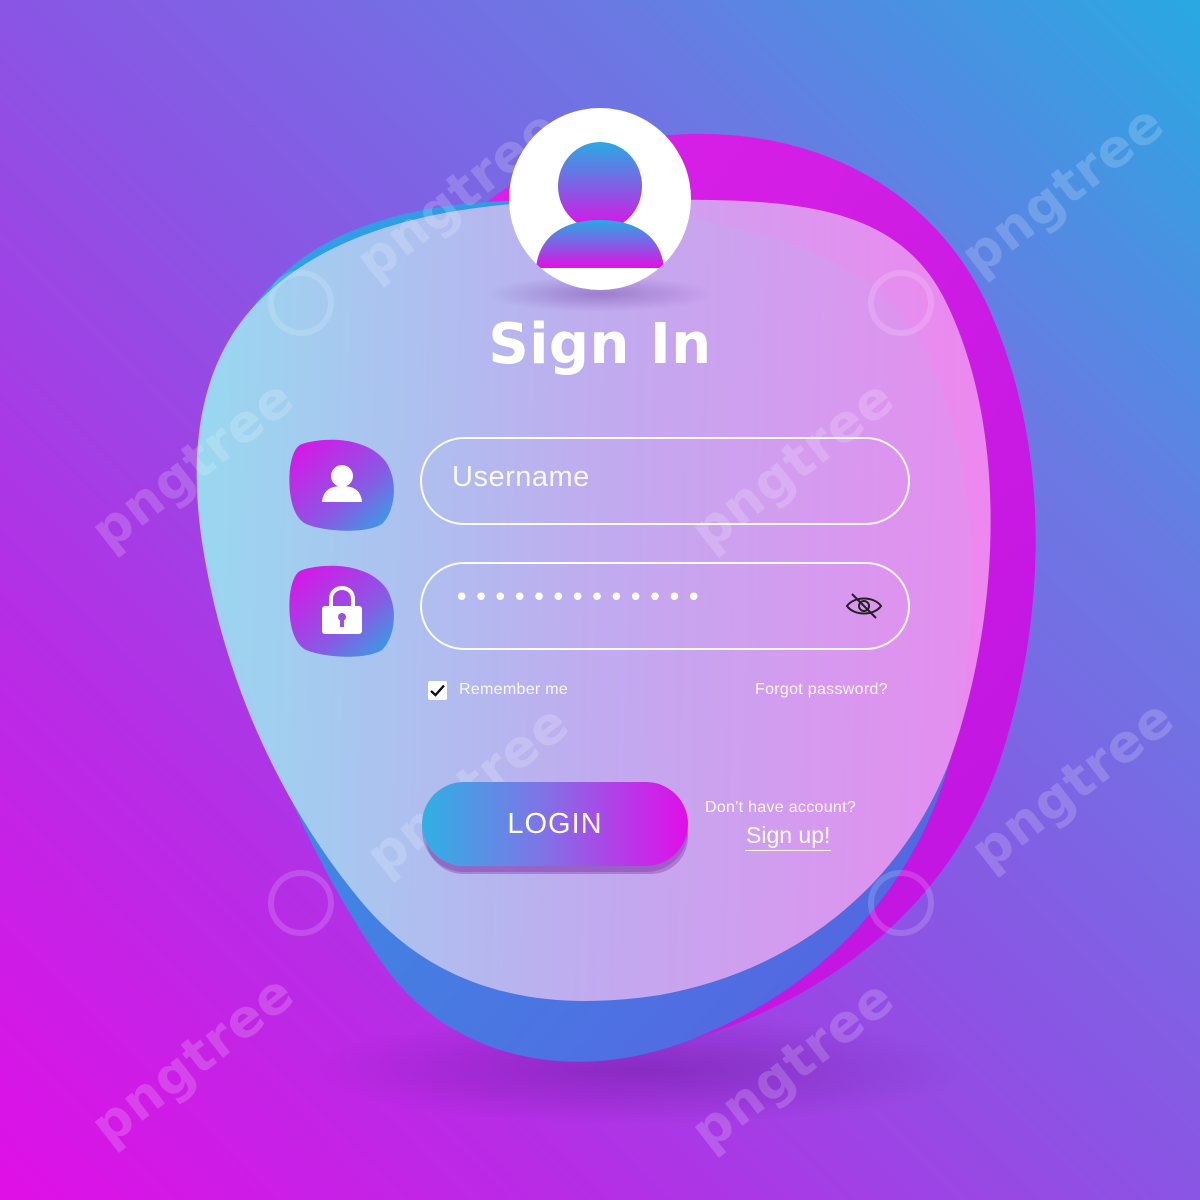 The width and height of the screenshot is (1200, 1200). Describe the element at coordinates (864, 606) in the screenshot. I see `eye-slash-icon` at that location.